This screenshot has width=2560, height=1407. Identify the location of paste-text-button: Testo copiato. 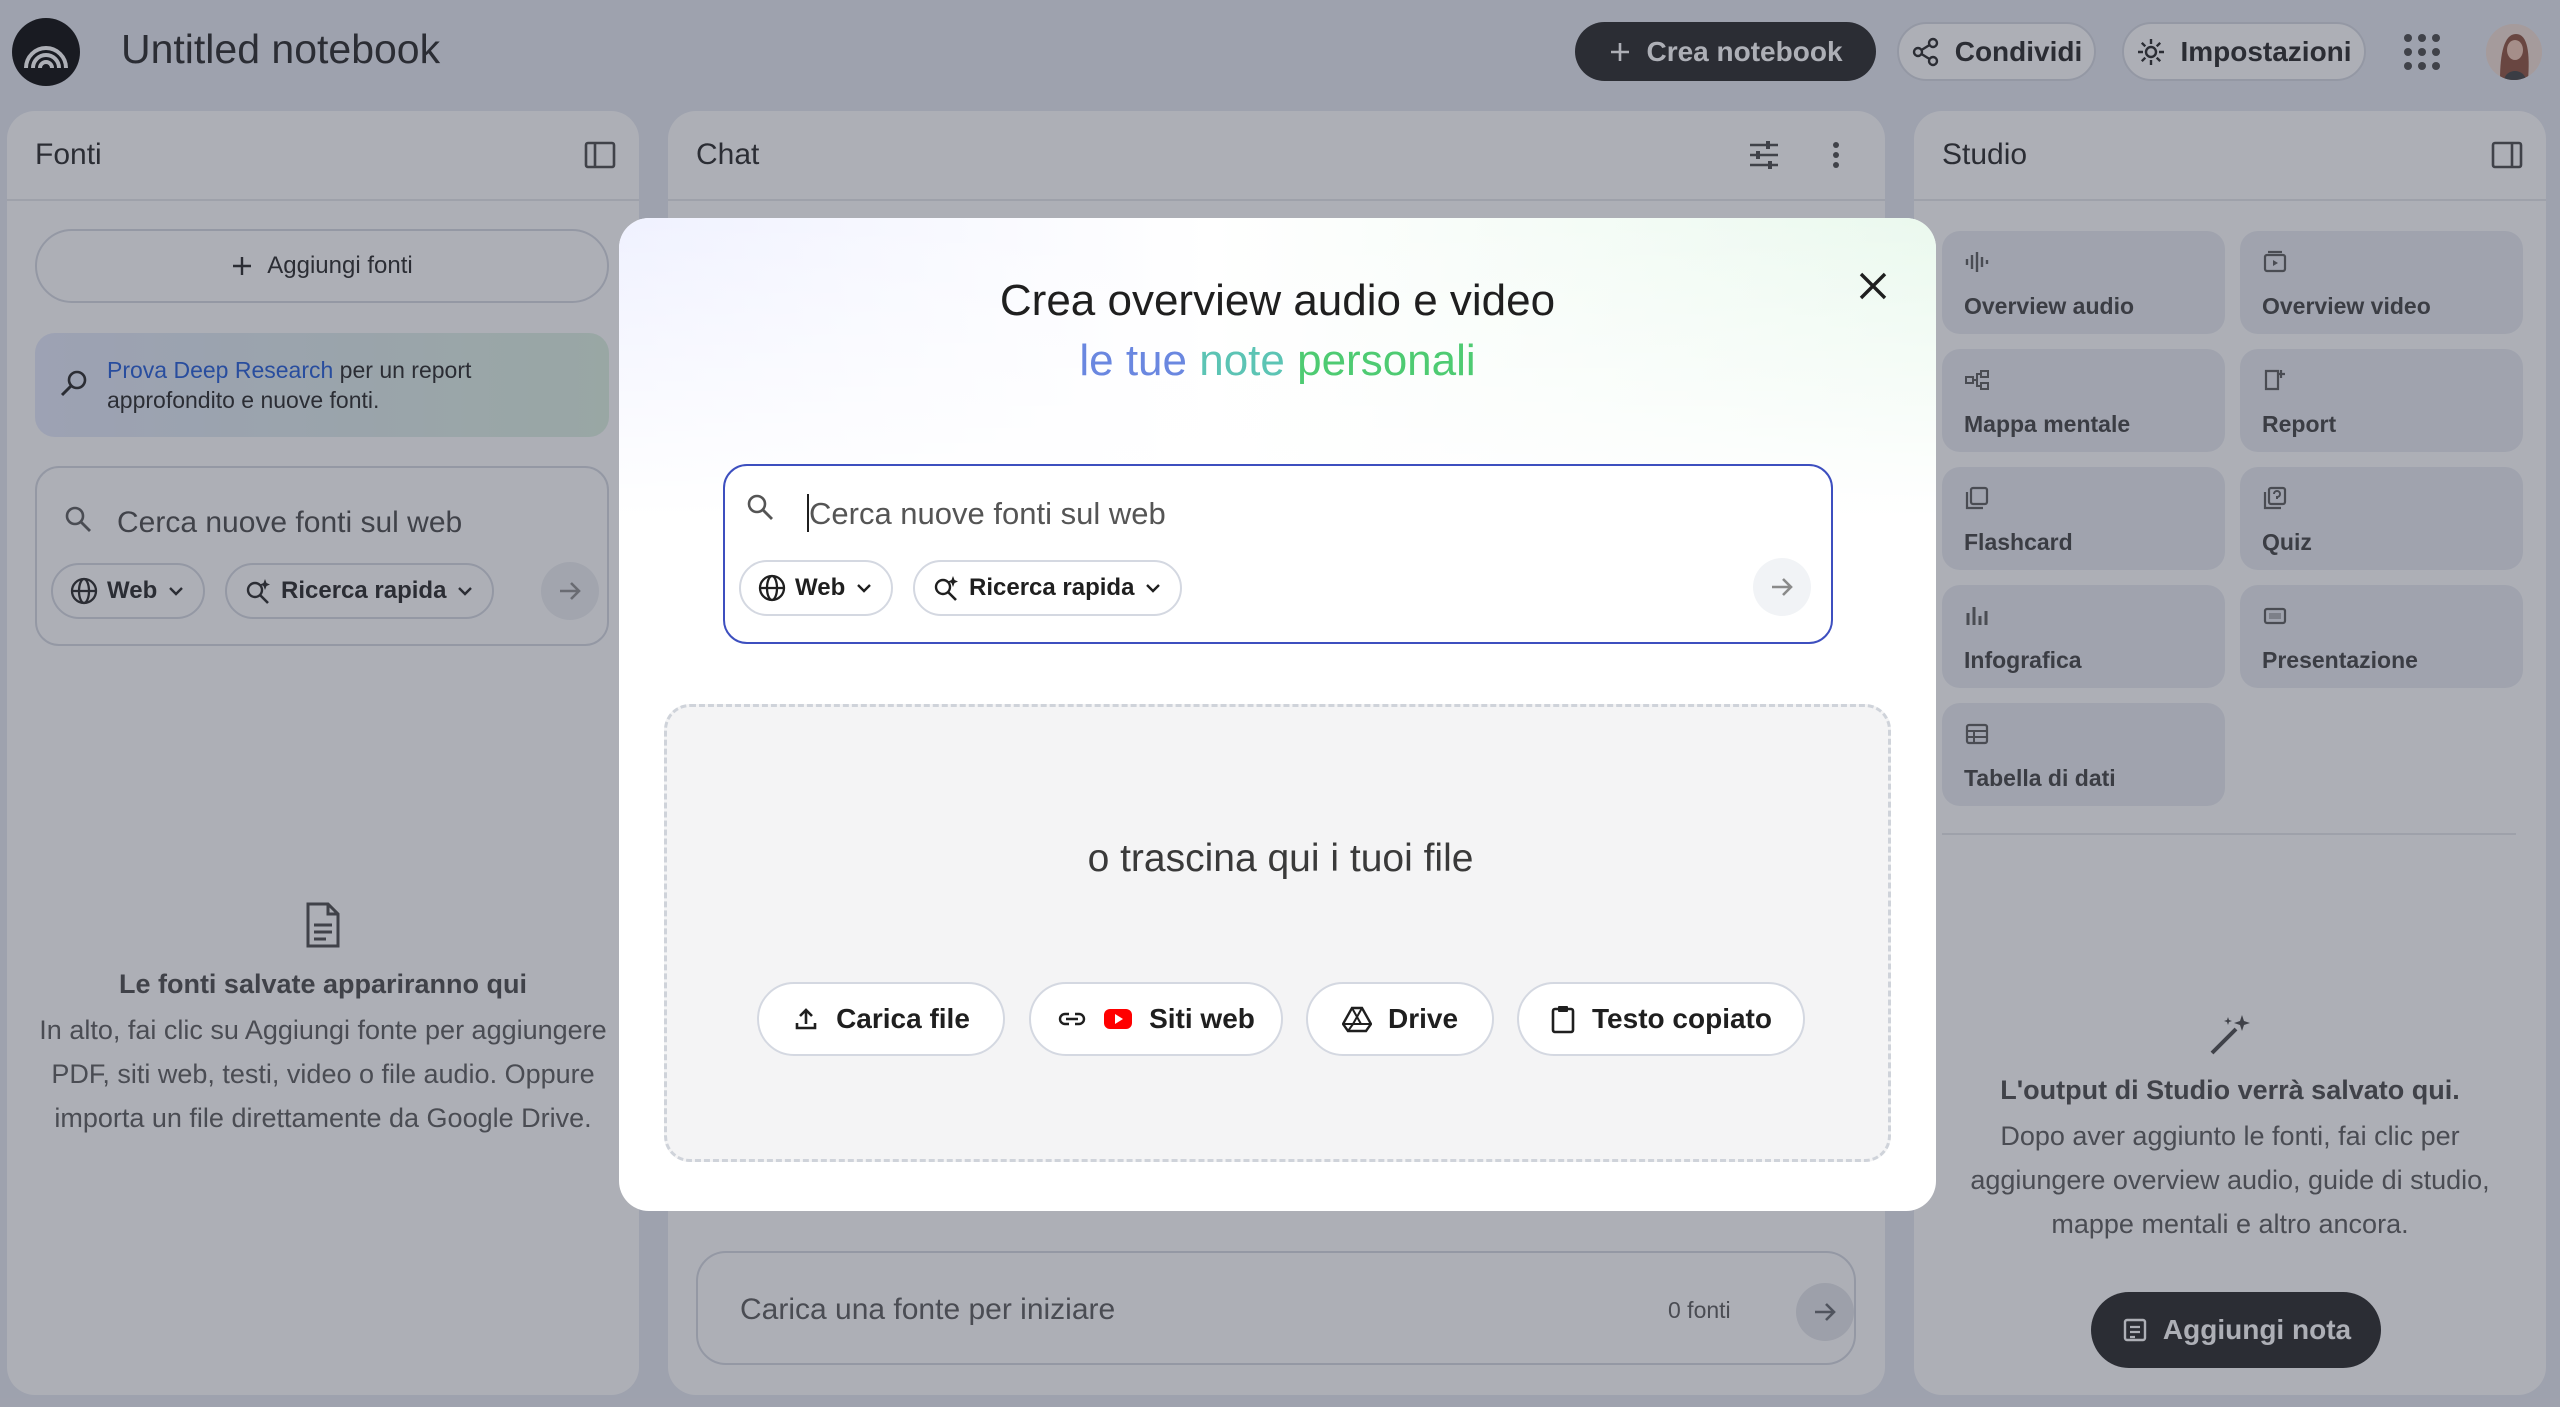
(1661, 1019).